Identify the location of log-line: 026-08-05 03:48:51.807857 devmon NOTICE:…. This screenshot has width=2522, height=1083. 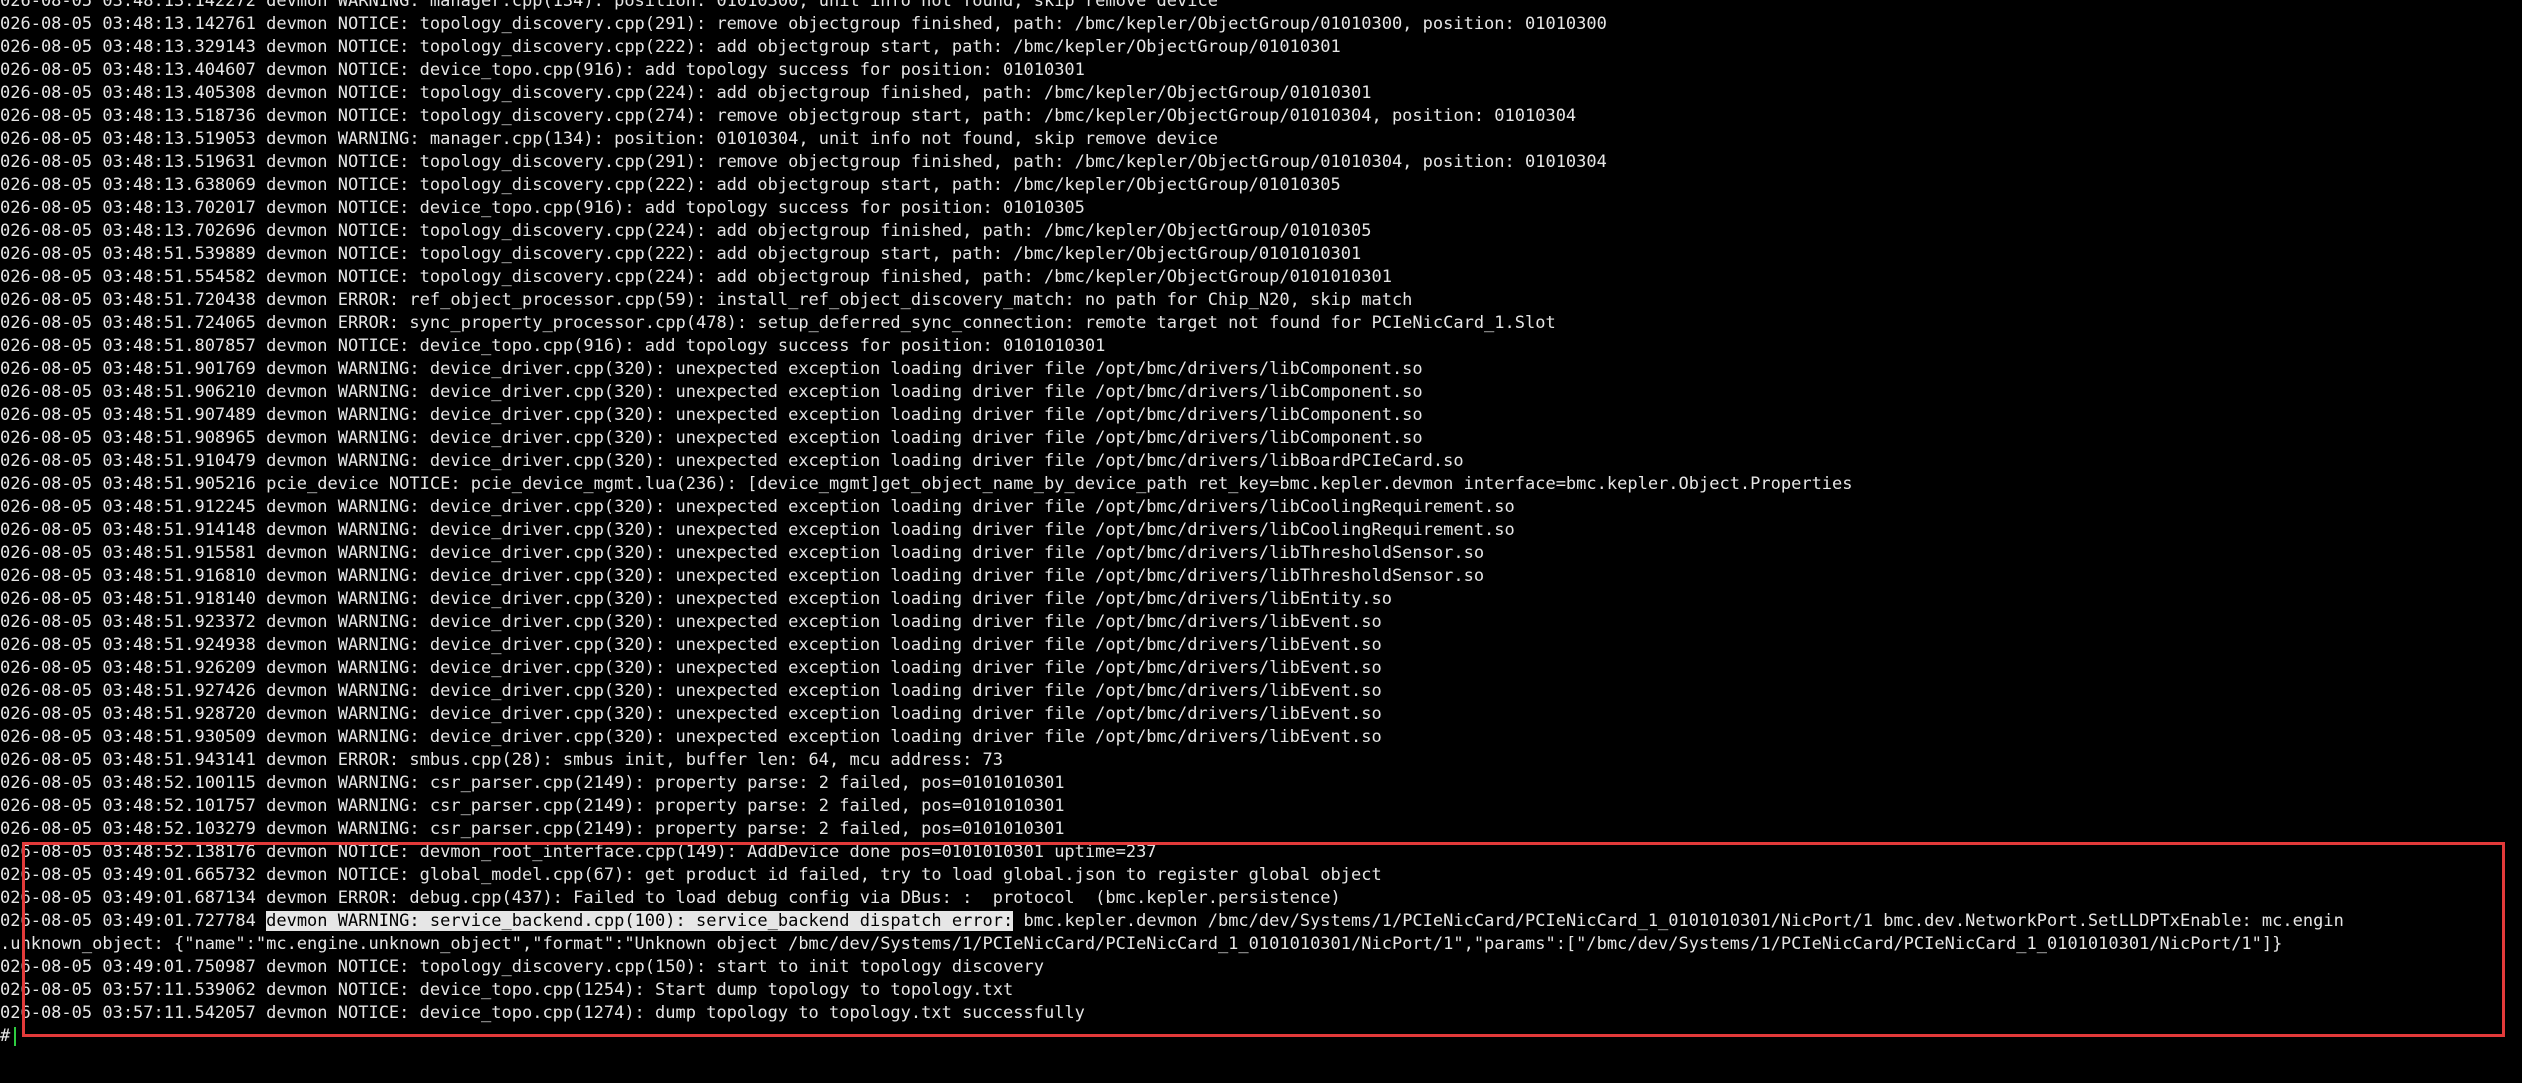
(553, 346).